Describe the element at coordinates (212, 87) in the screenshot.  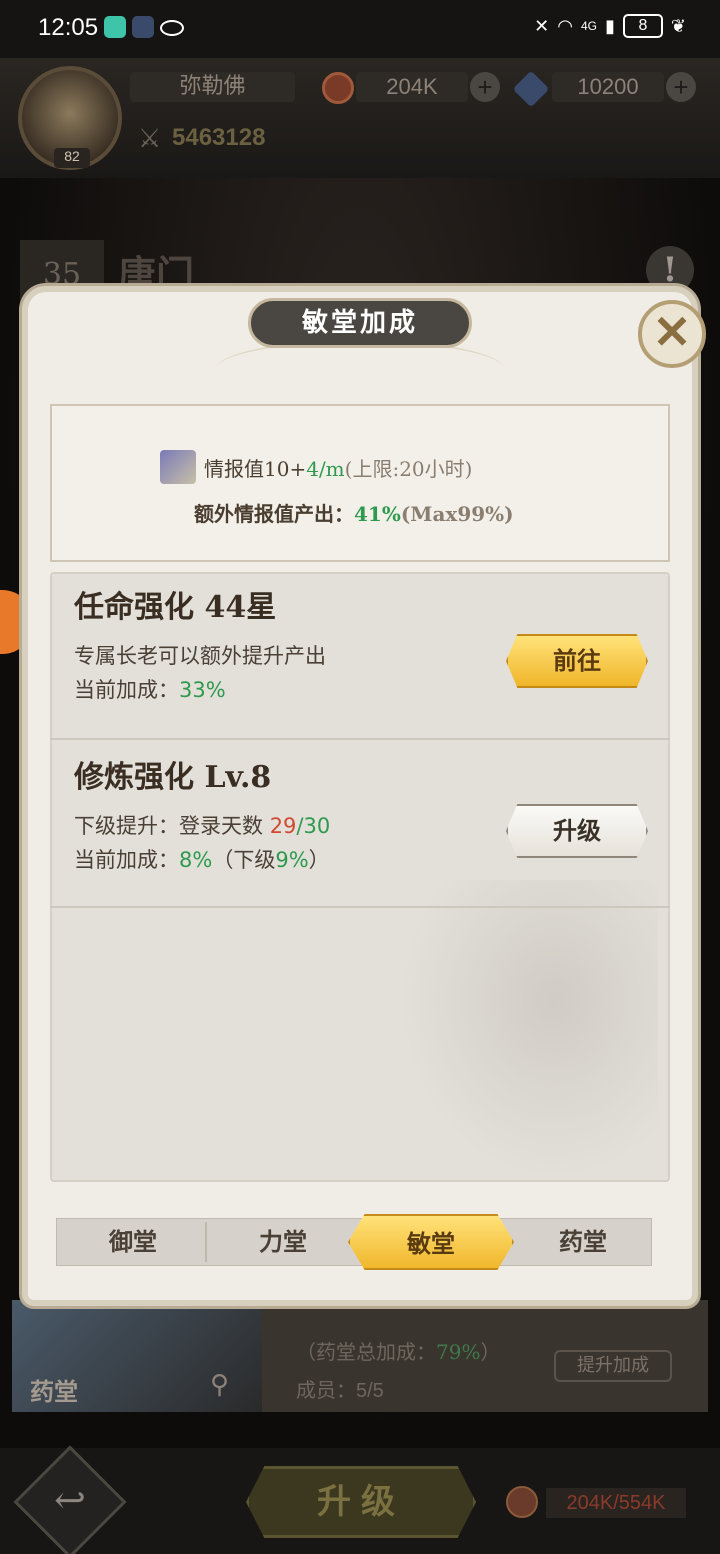
I see `player-name: 弥勒佛` at that location.